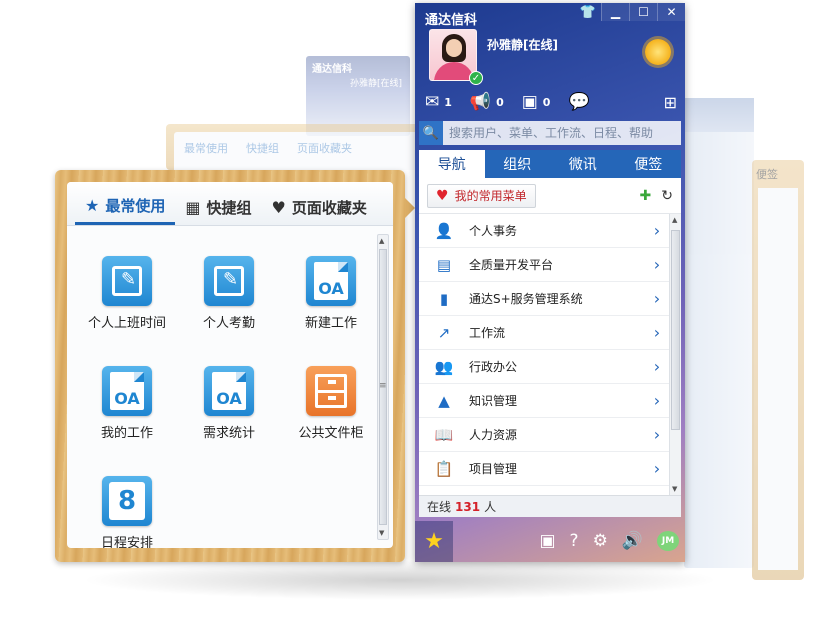 This screenshot has height=624, width=840. I want to click on app-label: 个人考勤, so click(228, 323).